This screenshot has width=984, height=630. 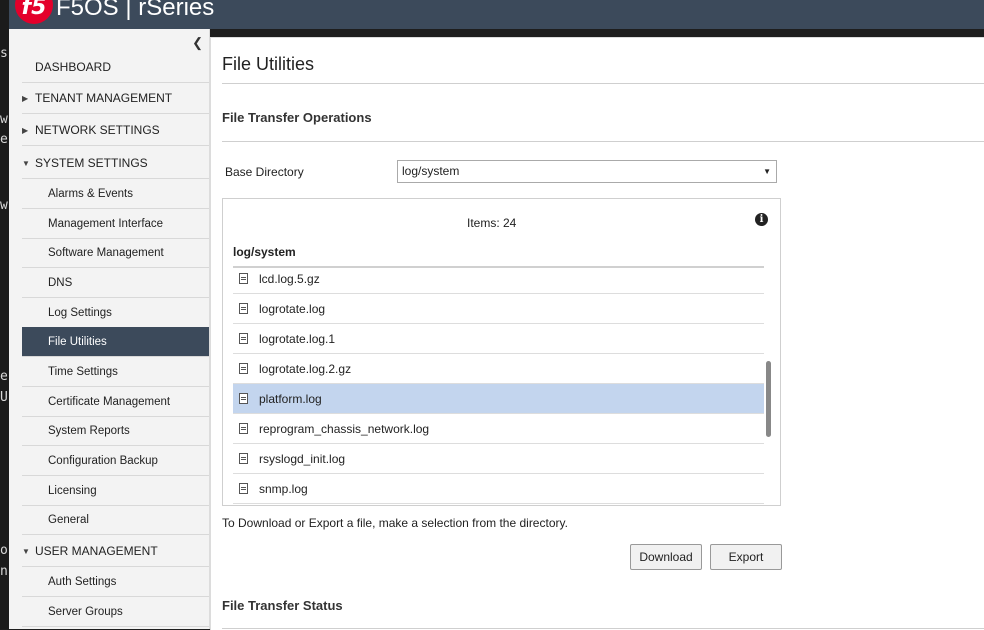 I want to click on file-row: snmp.log, so click(x=498, y=489).